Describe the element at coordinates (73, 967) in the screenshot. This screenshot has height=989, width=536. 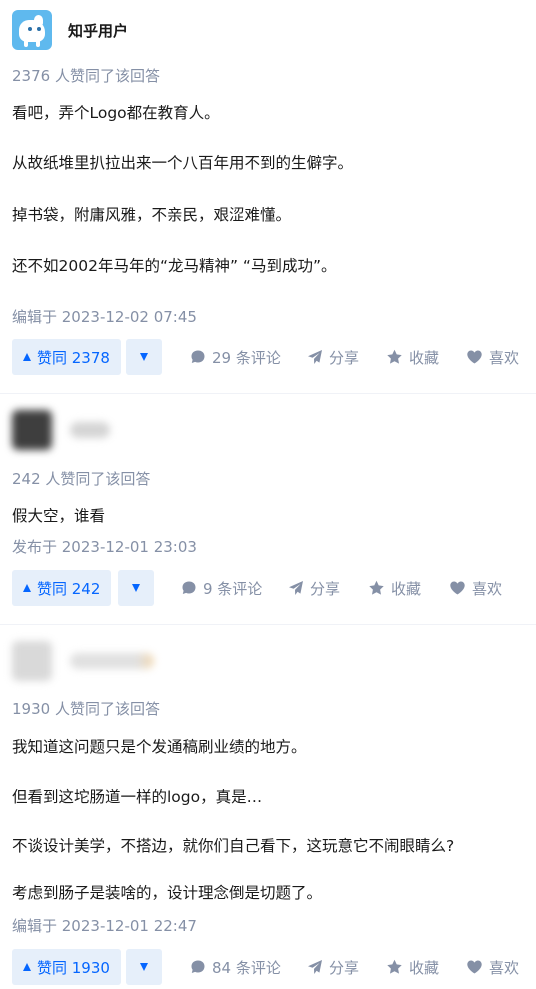
I see `upvote-label: 赞同 1930` at that location.